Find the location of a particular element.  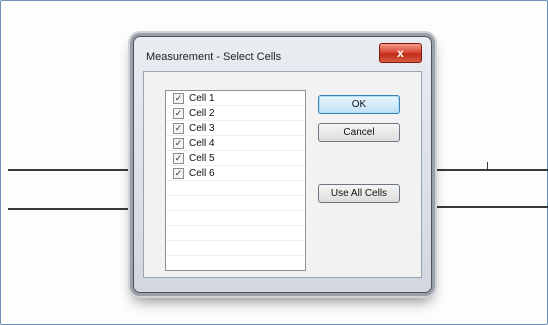

list-item-cell-2: ✓ Cell 2 is located at coordinates (235, 113).